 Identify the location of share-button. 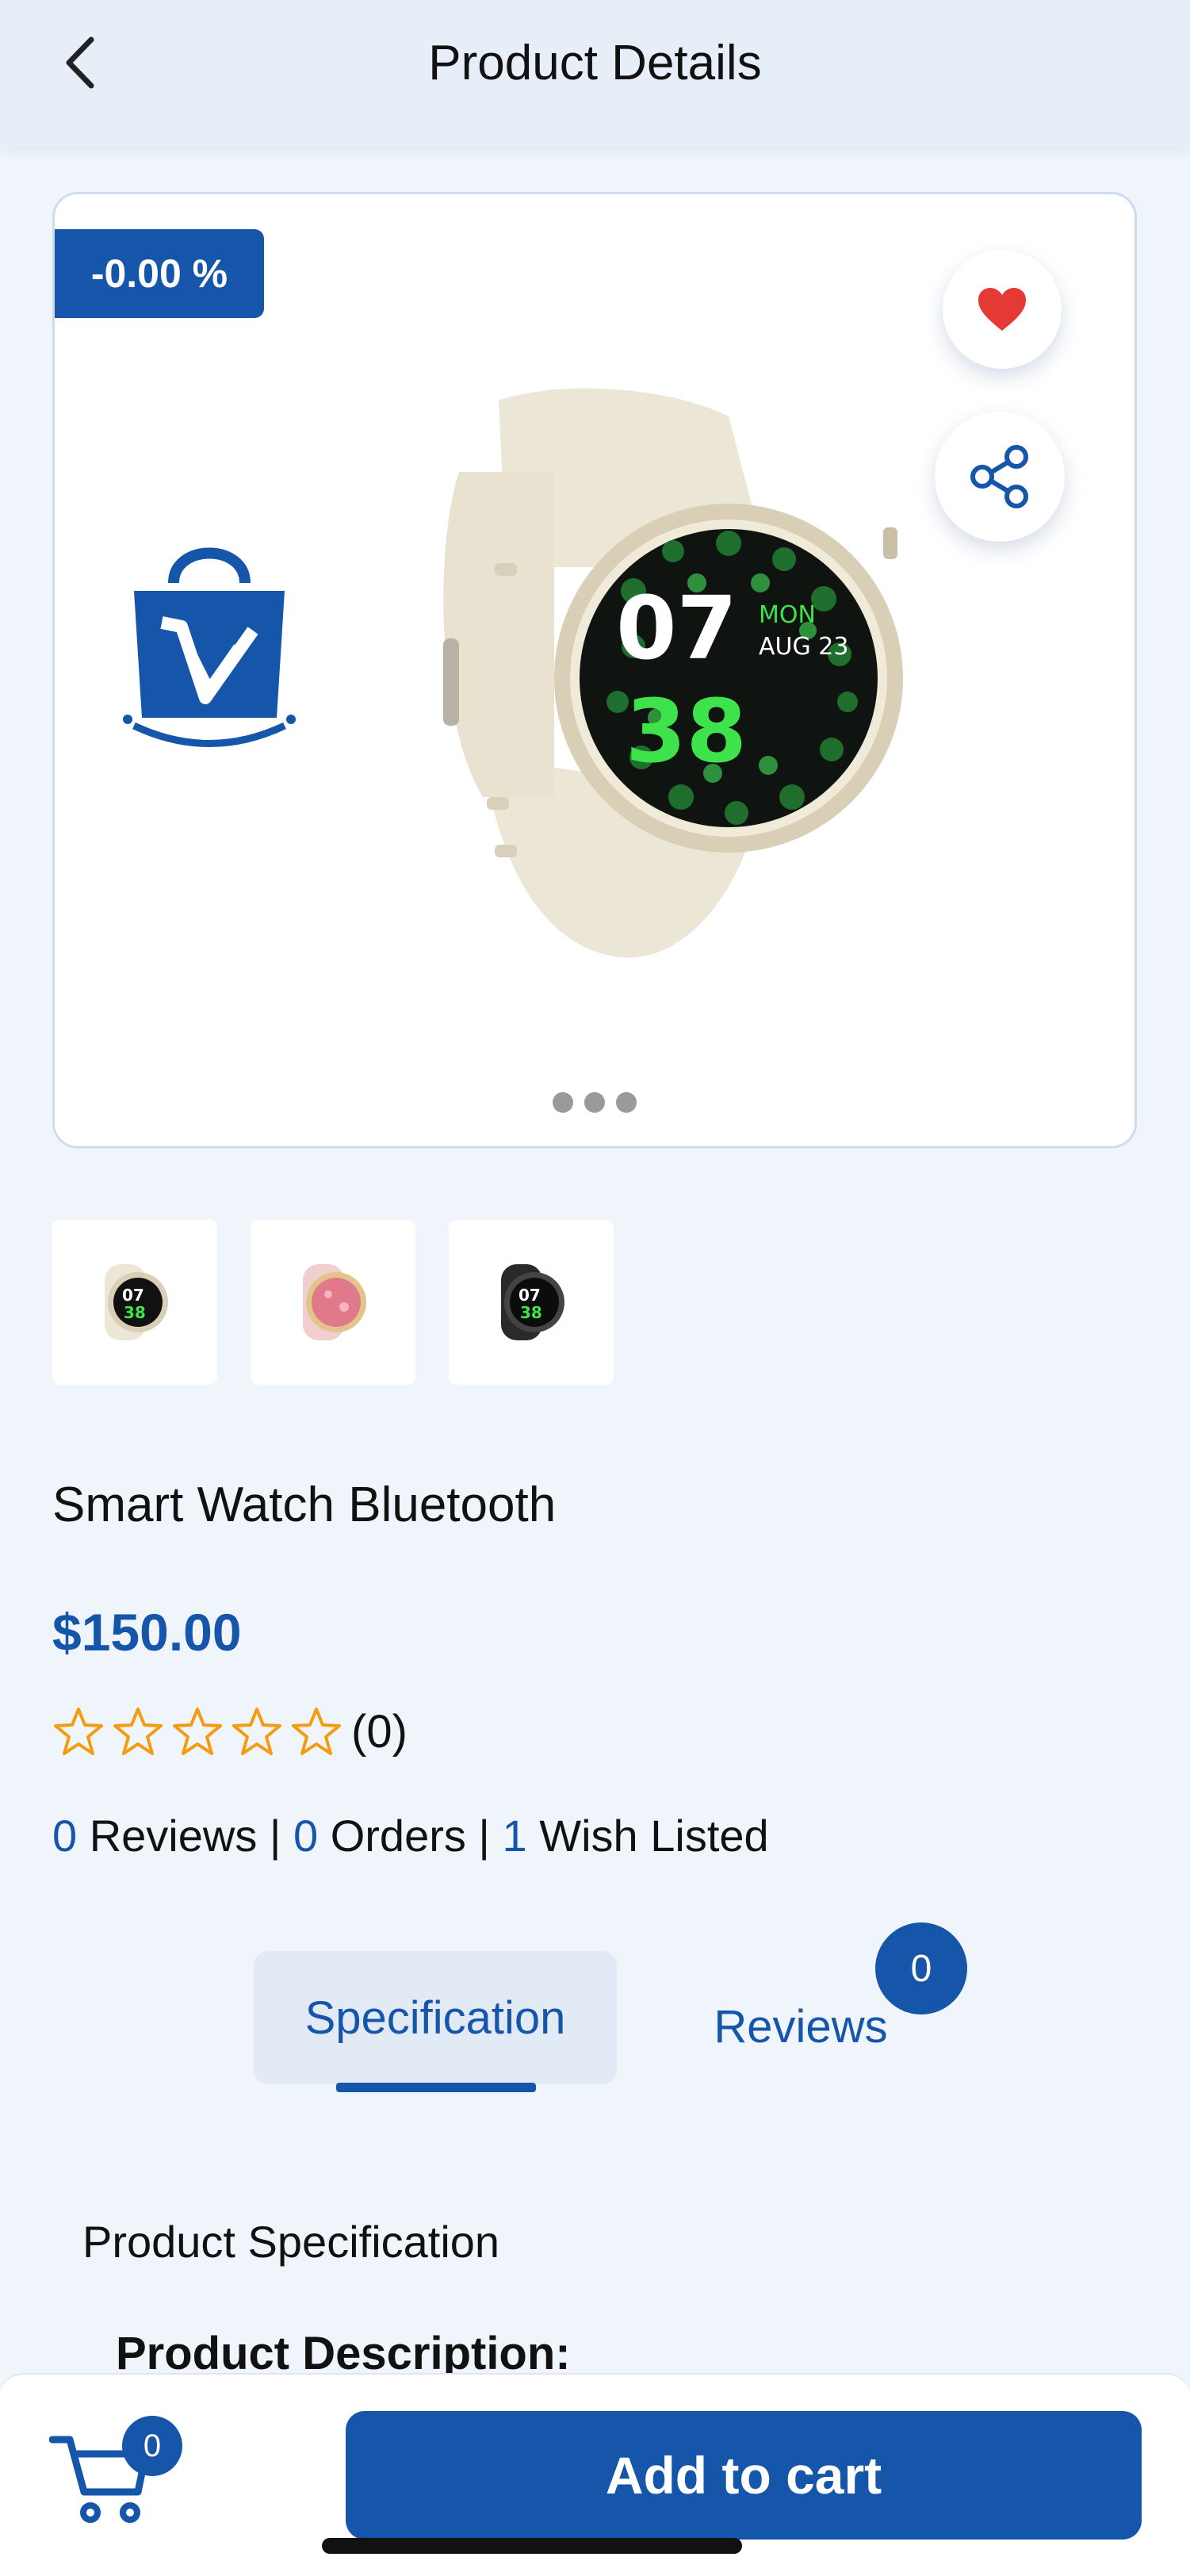
(1000, 477).